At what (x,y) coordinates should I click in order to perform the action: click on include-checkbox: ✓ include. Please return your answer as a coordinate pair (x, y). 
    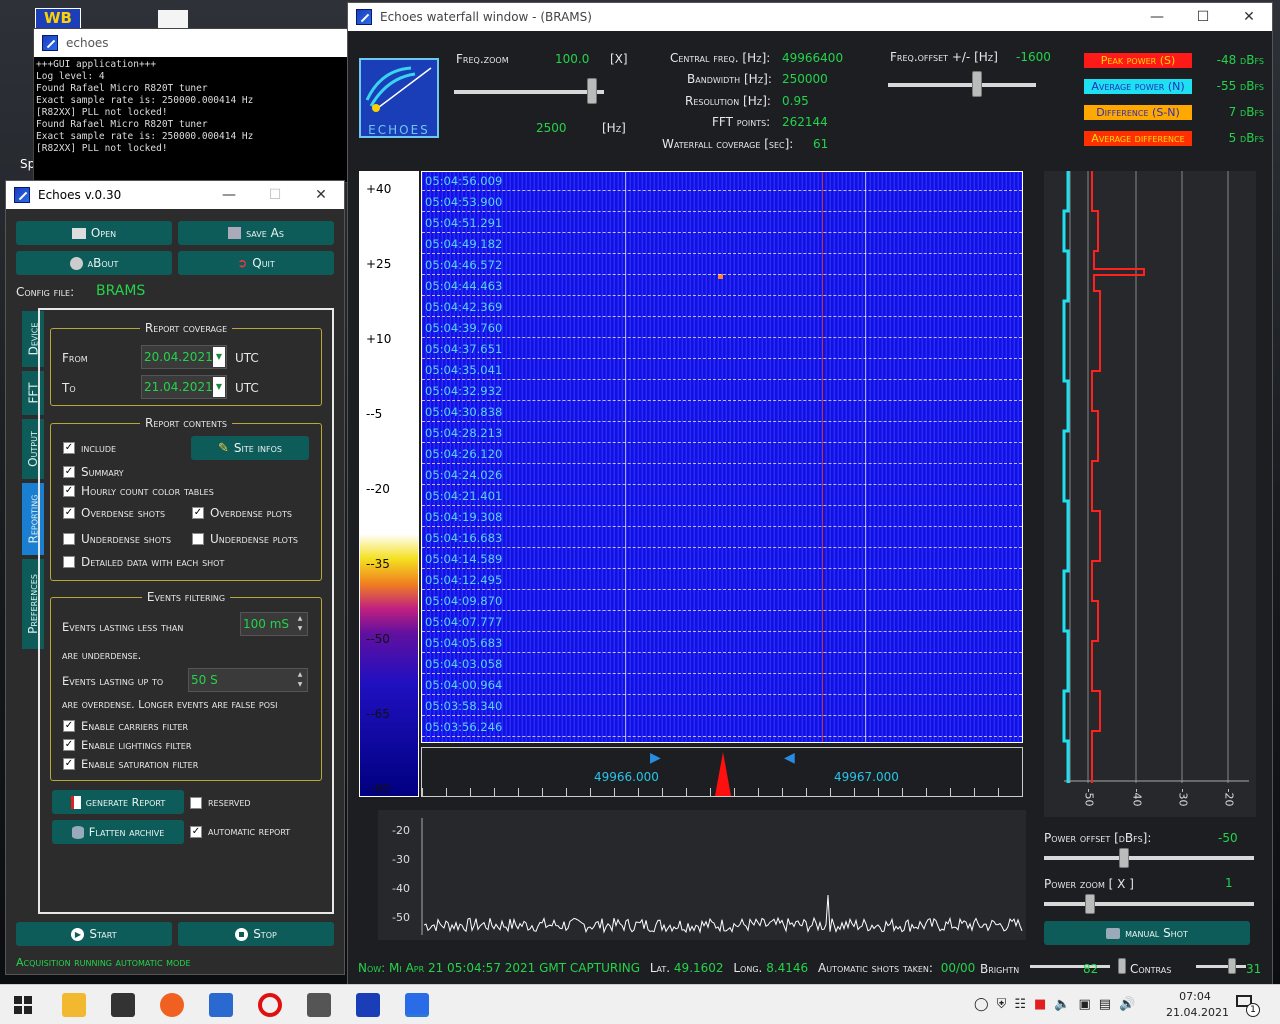
    Looking at the image, I should click on (89, 448).